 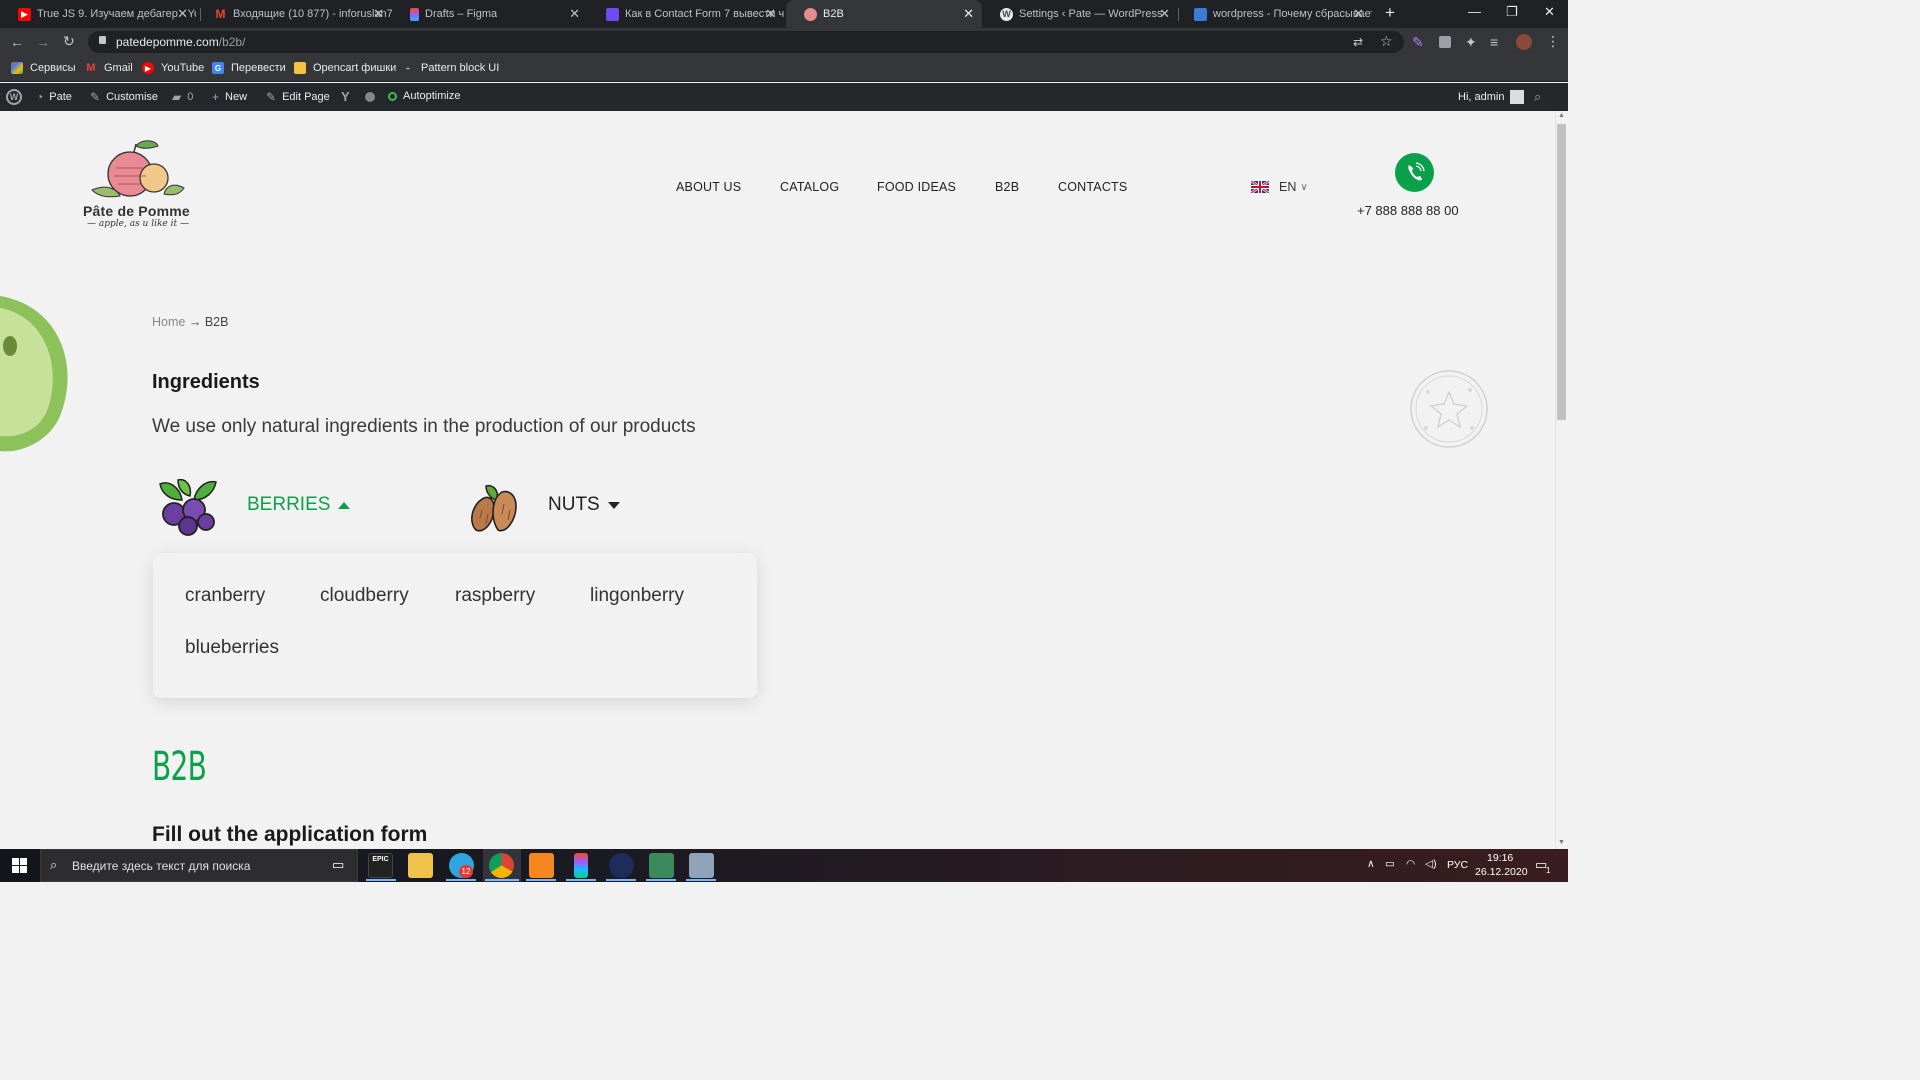 I want to click on breadcrumb: Home → B2B, so click(x=190, y=322).